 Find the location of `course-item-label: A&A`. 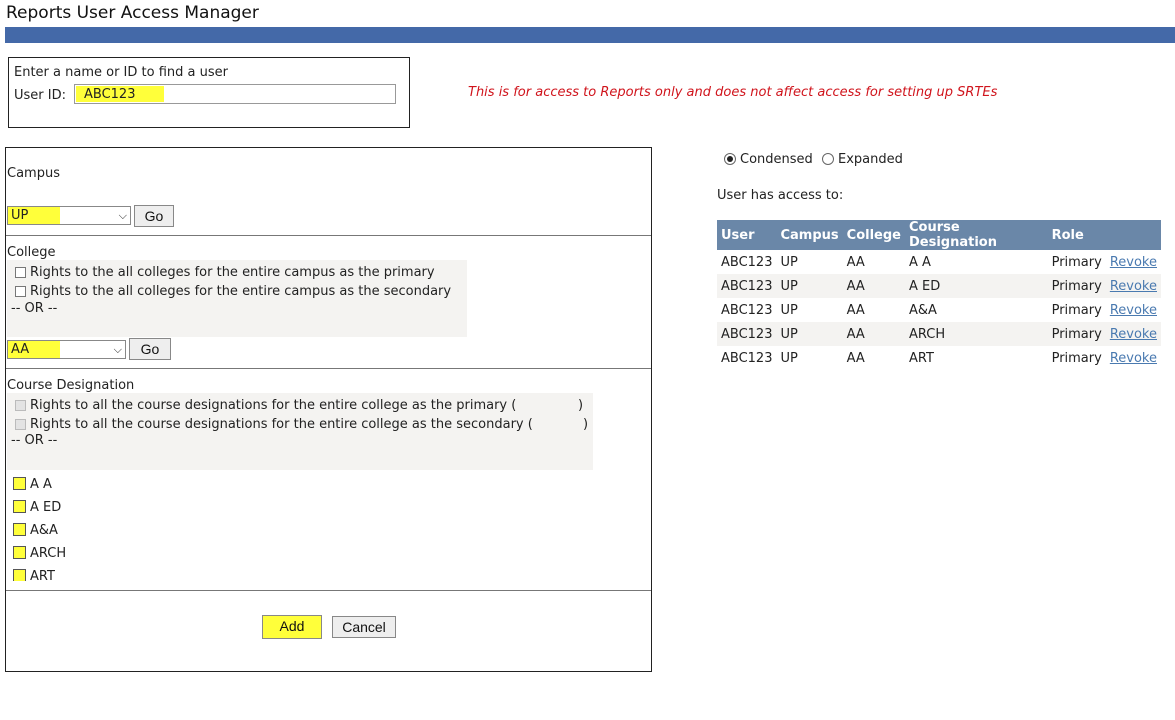

course-item-label: A&A is located at coordinates (44, 530).